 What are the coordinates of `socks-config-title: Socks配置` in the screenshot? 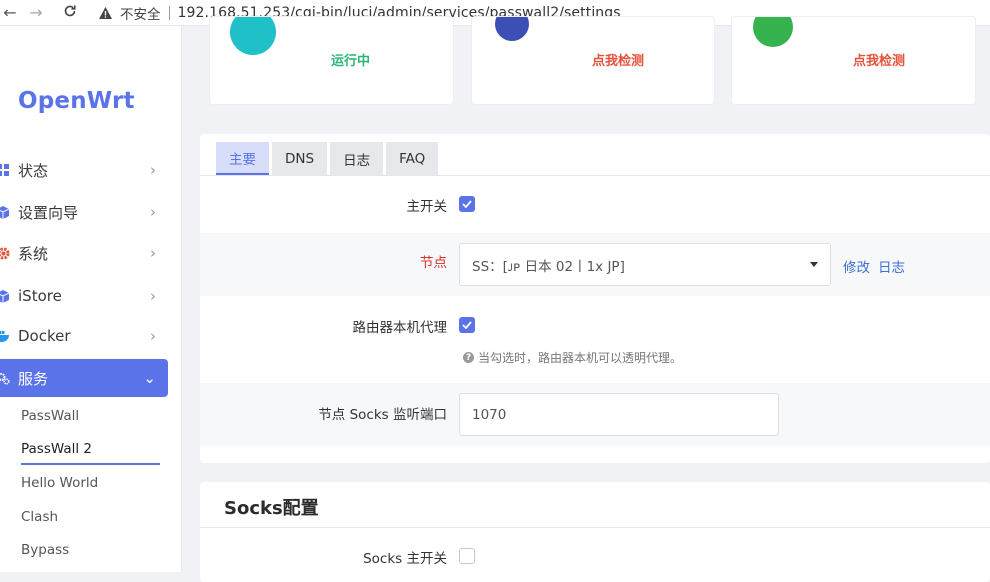 It's located at (271, 508).